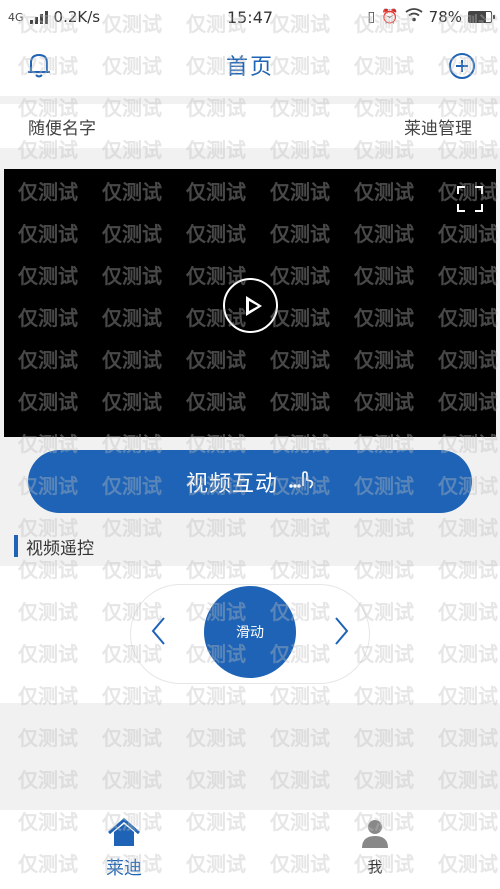 The height and width of the screenshot is (889, 500). I want to click on tab-me: 我, so click(375, 852).